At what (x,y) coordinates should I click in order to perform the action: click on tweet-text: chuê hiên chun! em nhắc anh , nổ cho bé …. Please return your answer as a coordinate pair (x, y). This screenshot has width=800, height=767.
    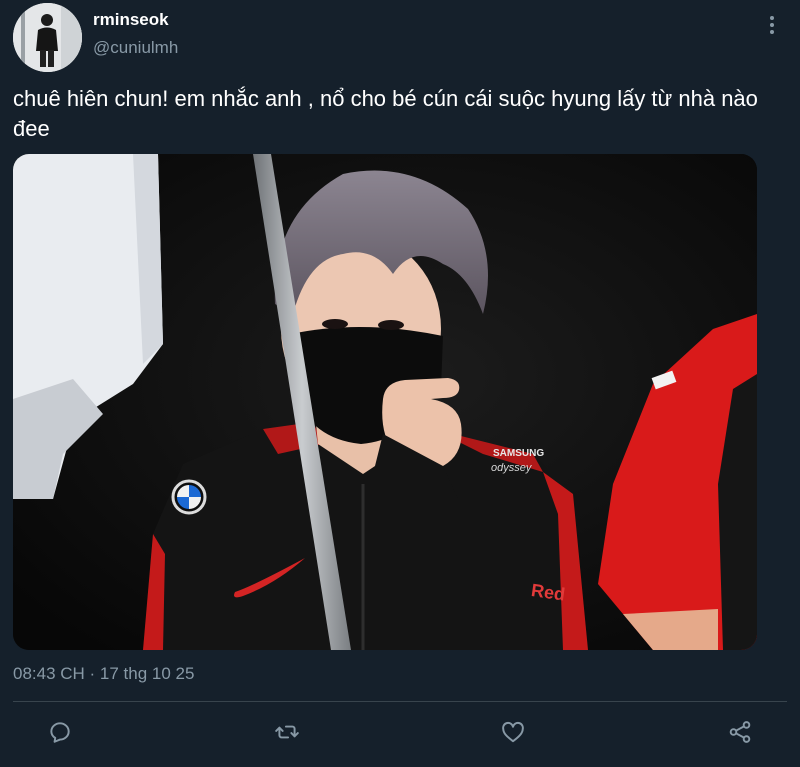
    Looking at the image, I should click on (385, 113).